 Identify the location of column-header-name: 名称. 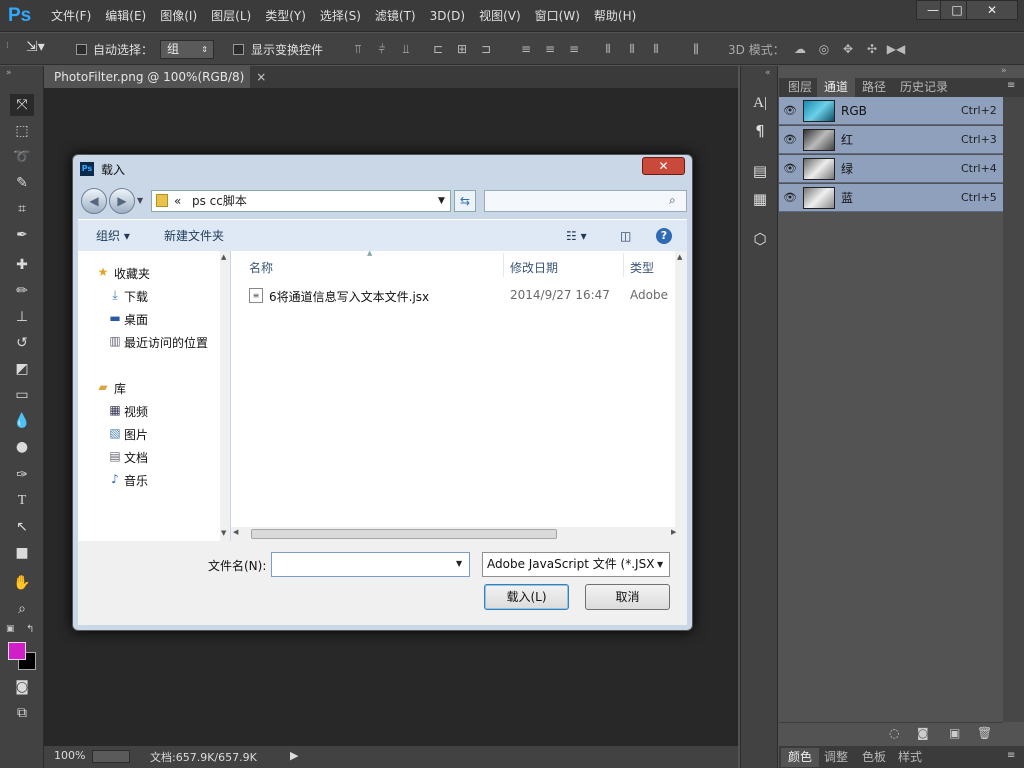
(261, 267).